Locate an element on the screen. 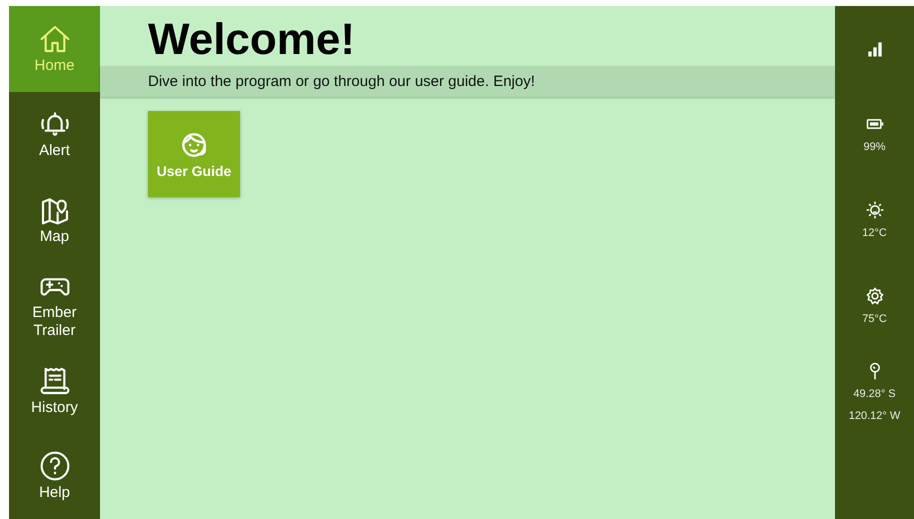 The image size is (914, 519). gear-icon is located at coordinates (874, 296).